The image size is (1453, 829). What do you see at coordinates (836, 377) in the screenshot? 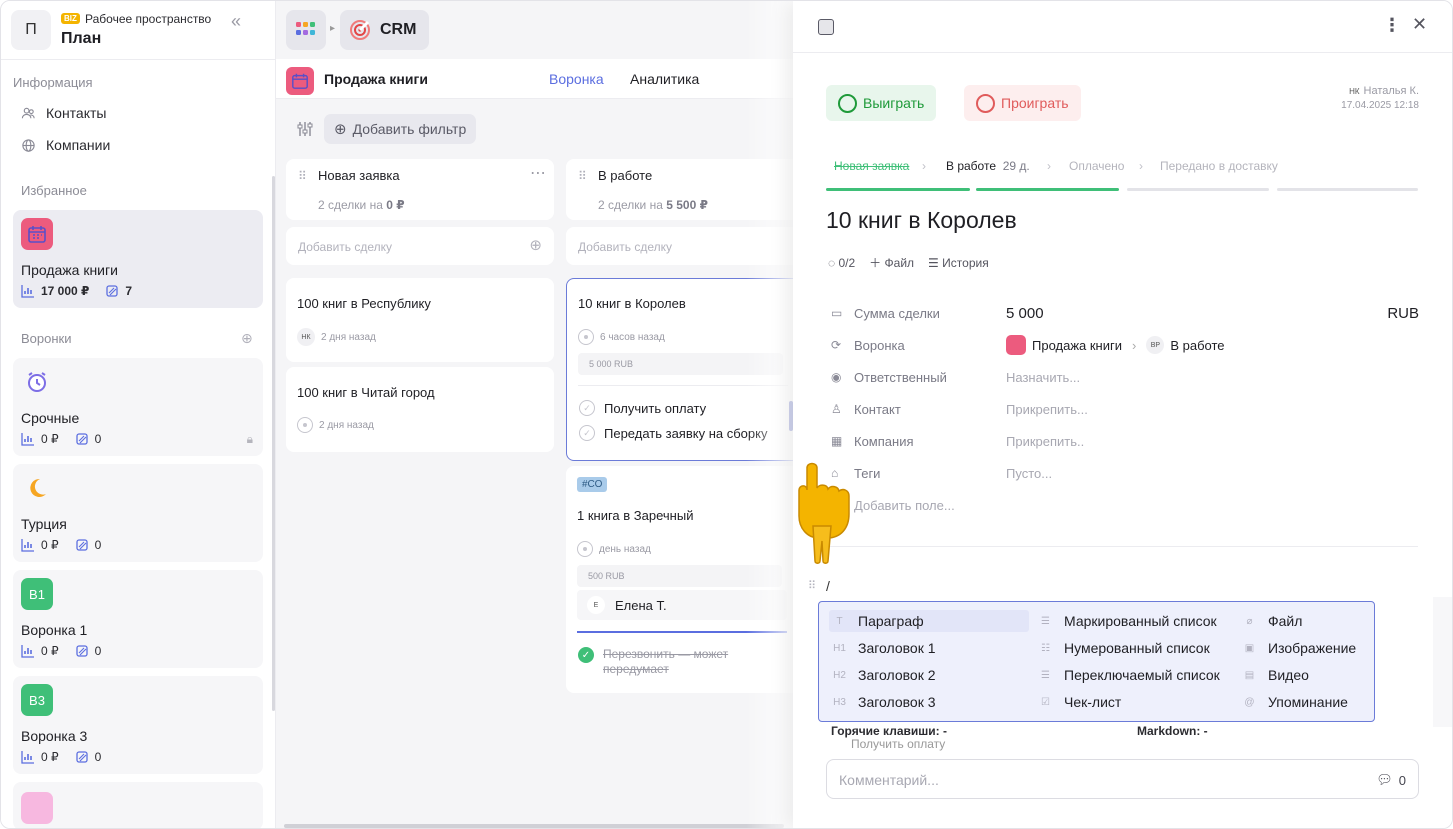
I see `user-circle-icon: ◉` at bounding box center [836, 377].